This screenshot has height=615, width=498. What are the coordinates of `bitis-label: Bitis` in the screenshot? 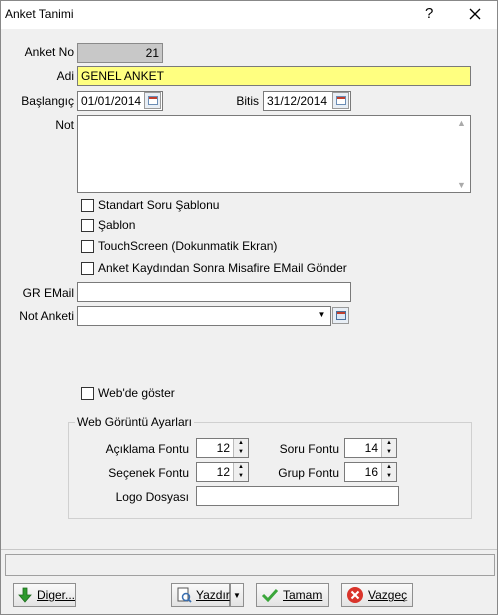 It's located at (247, 101).